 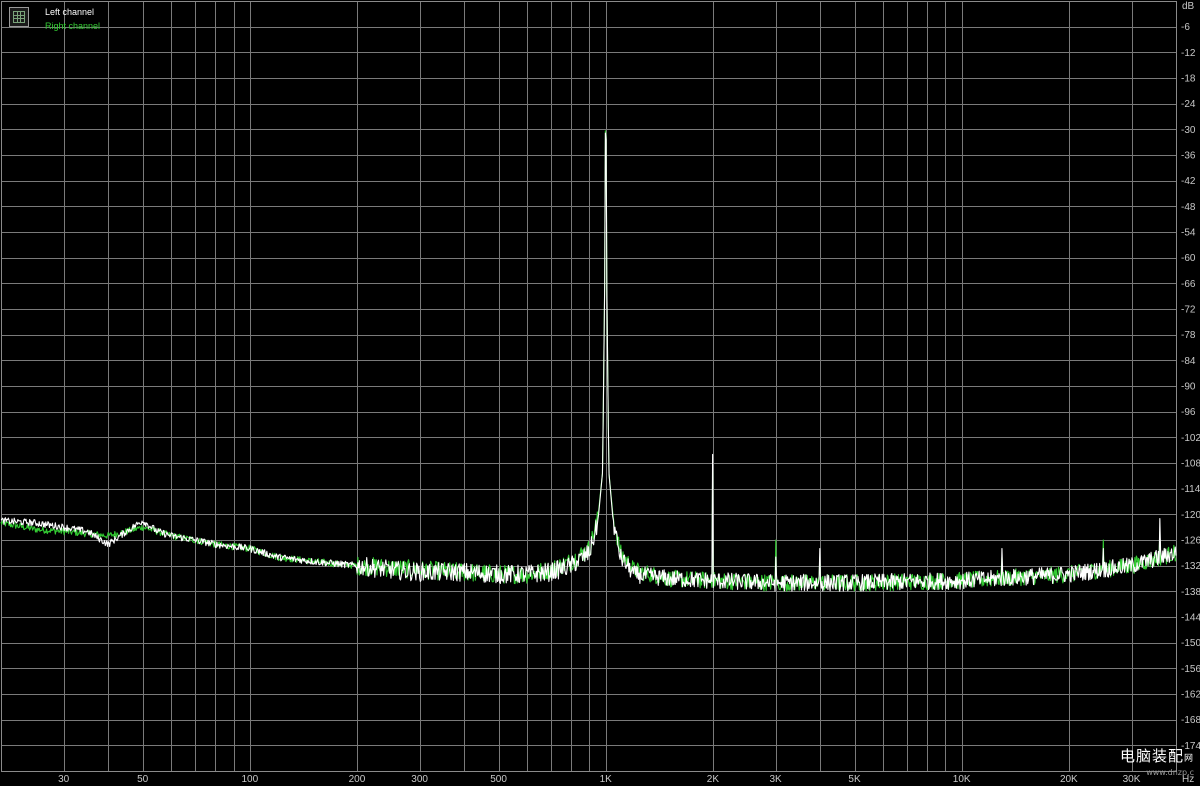 I want to click on y-tick-label: -96, so click(x=1188, y=412).